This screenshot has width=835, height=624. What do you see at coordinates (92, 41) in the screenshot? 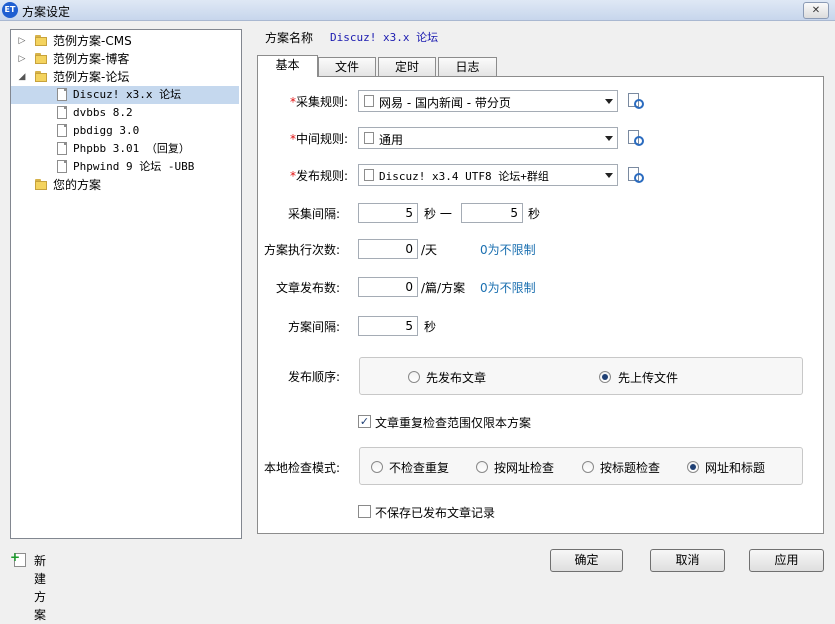
I see `tree-item-label: 范例方案-CMS` at bounding box center [92, 41].